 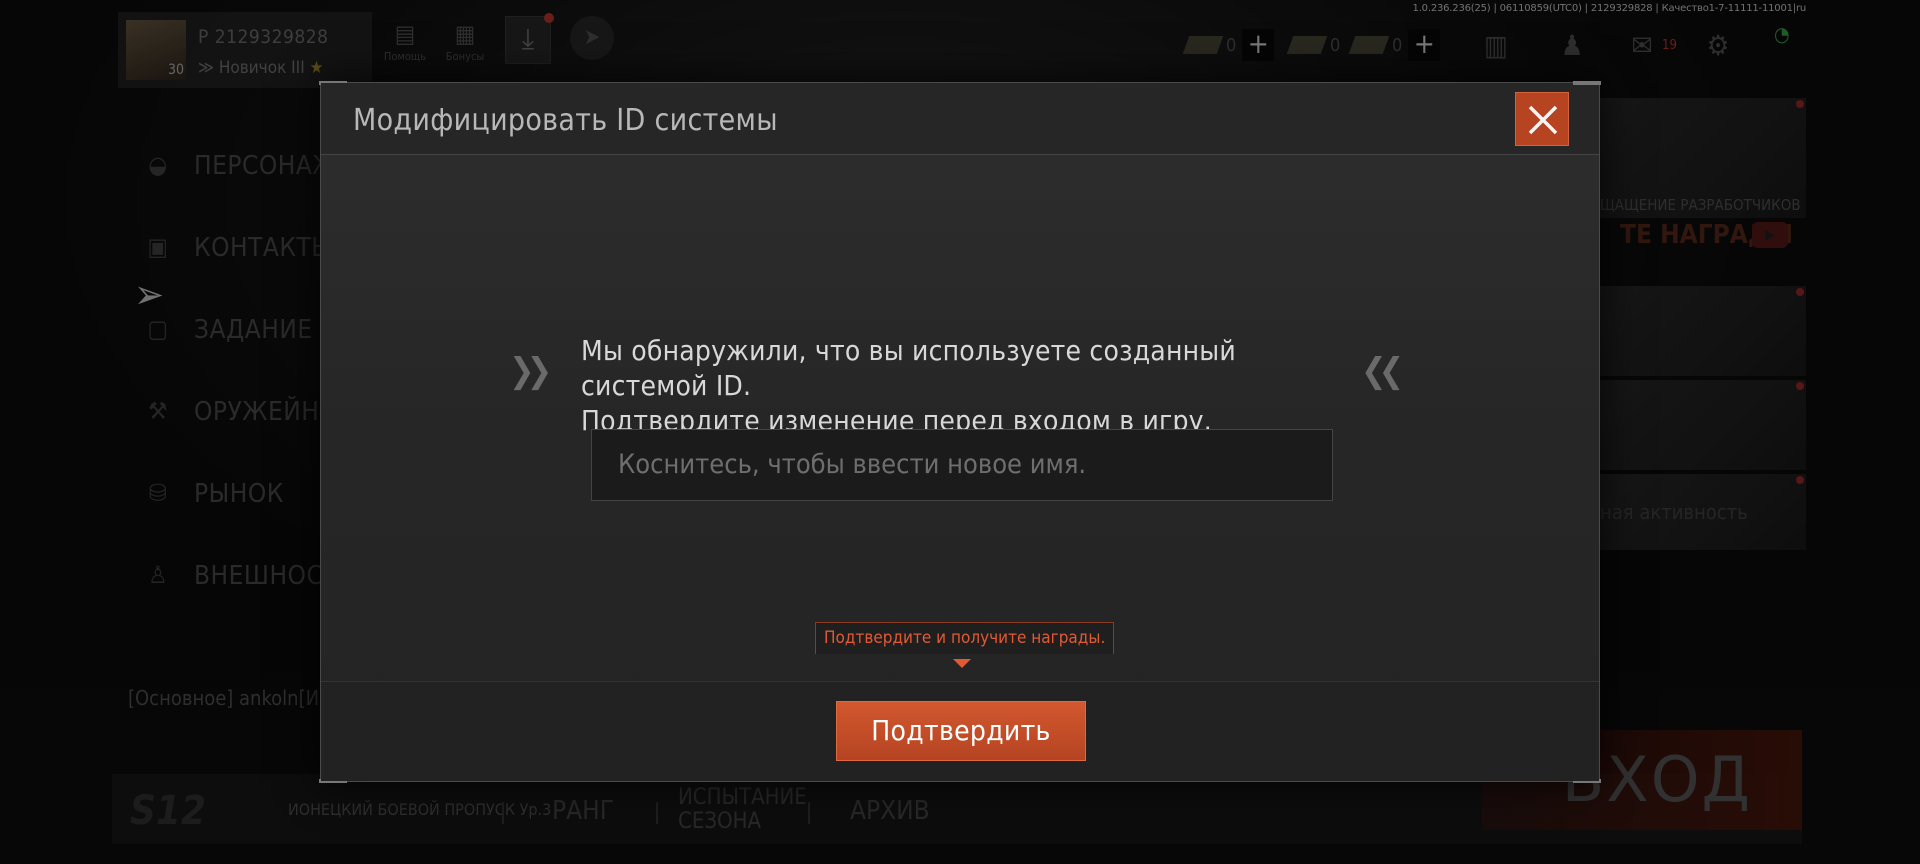 I want to click on reward-hint: Подтвердите и получите награды., so click(x=965, y=638).